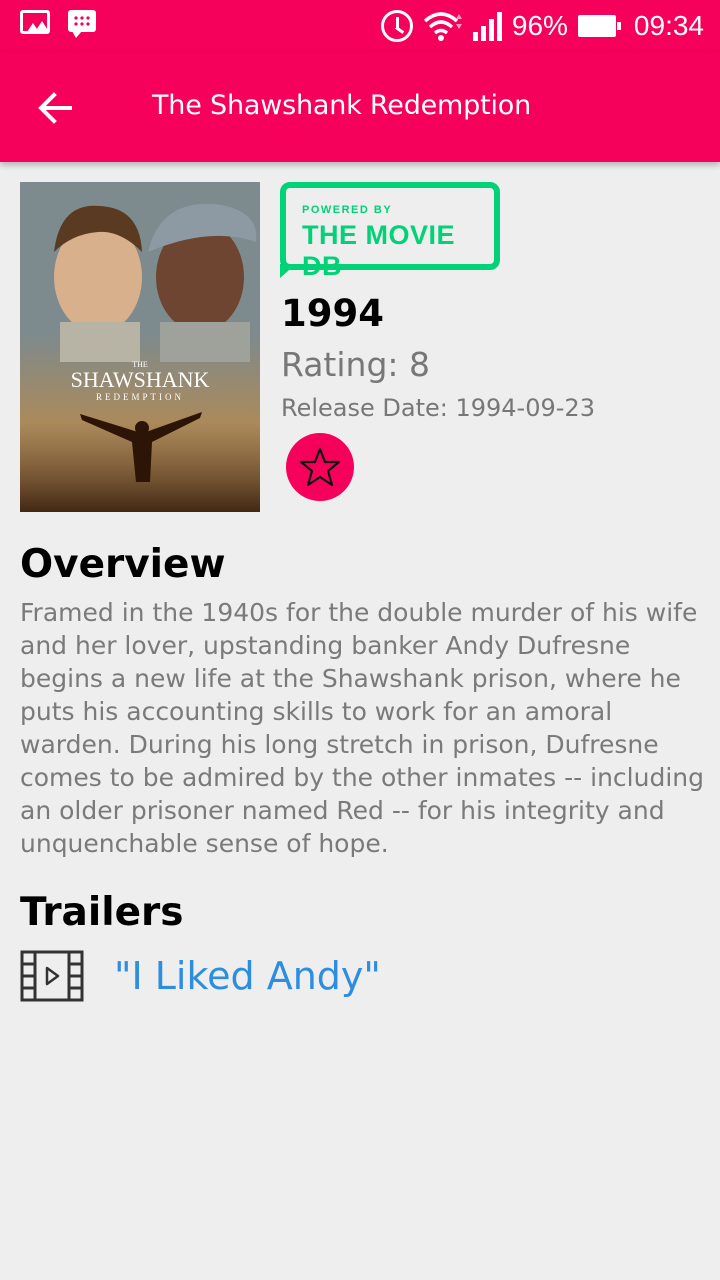 This screenshot has width=720, height=1280. I want to click on clock: 09:34, so click(668, 25).